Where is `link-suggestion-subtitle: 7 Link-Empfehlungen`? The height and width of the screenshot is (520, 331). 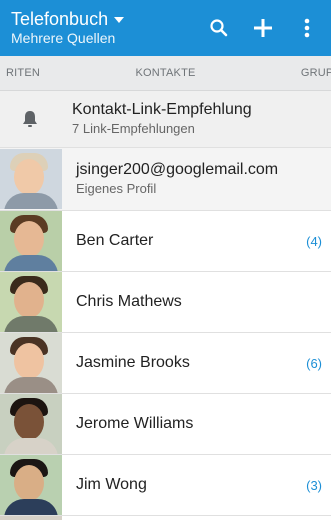
link-suggestion-subtitle: 7 Link-Empfehlungen is located at coordinates (133, 128).